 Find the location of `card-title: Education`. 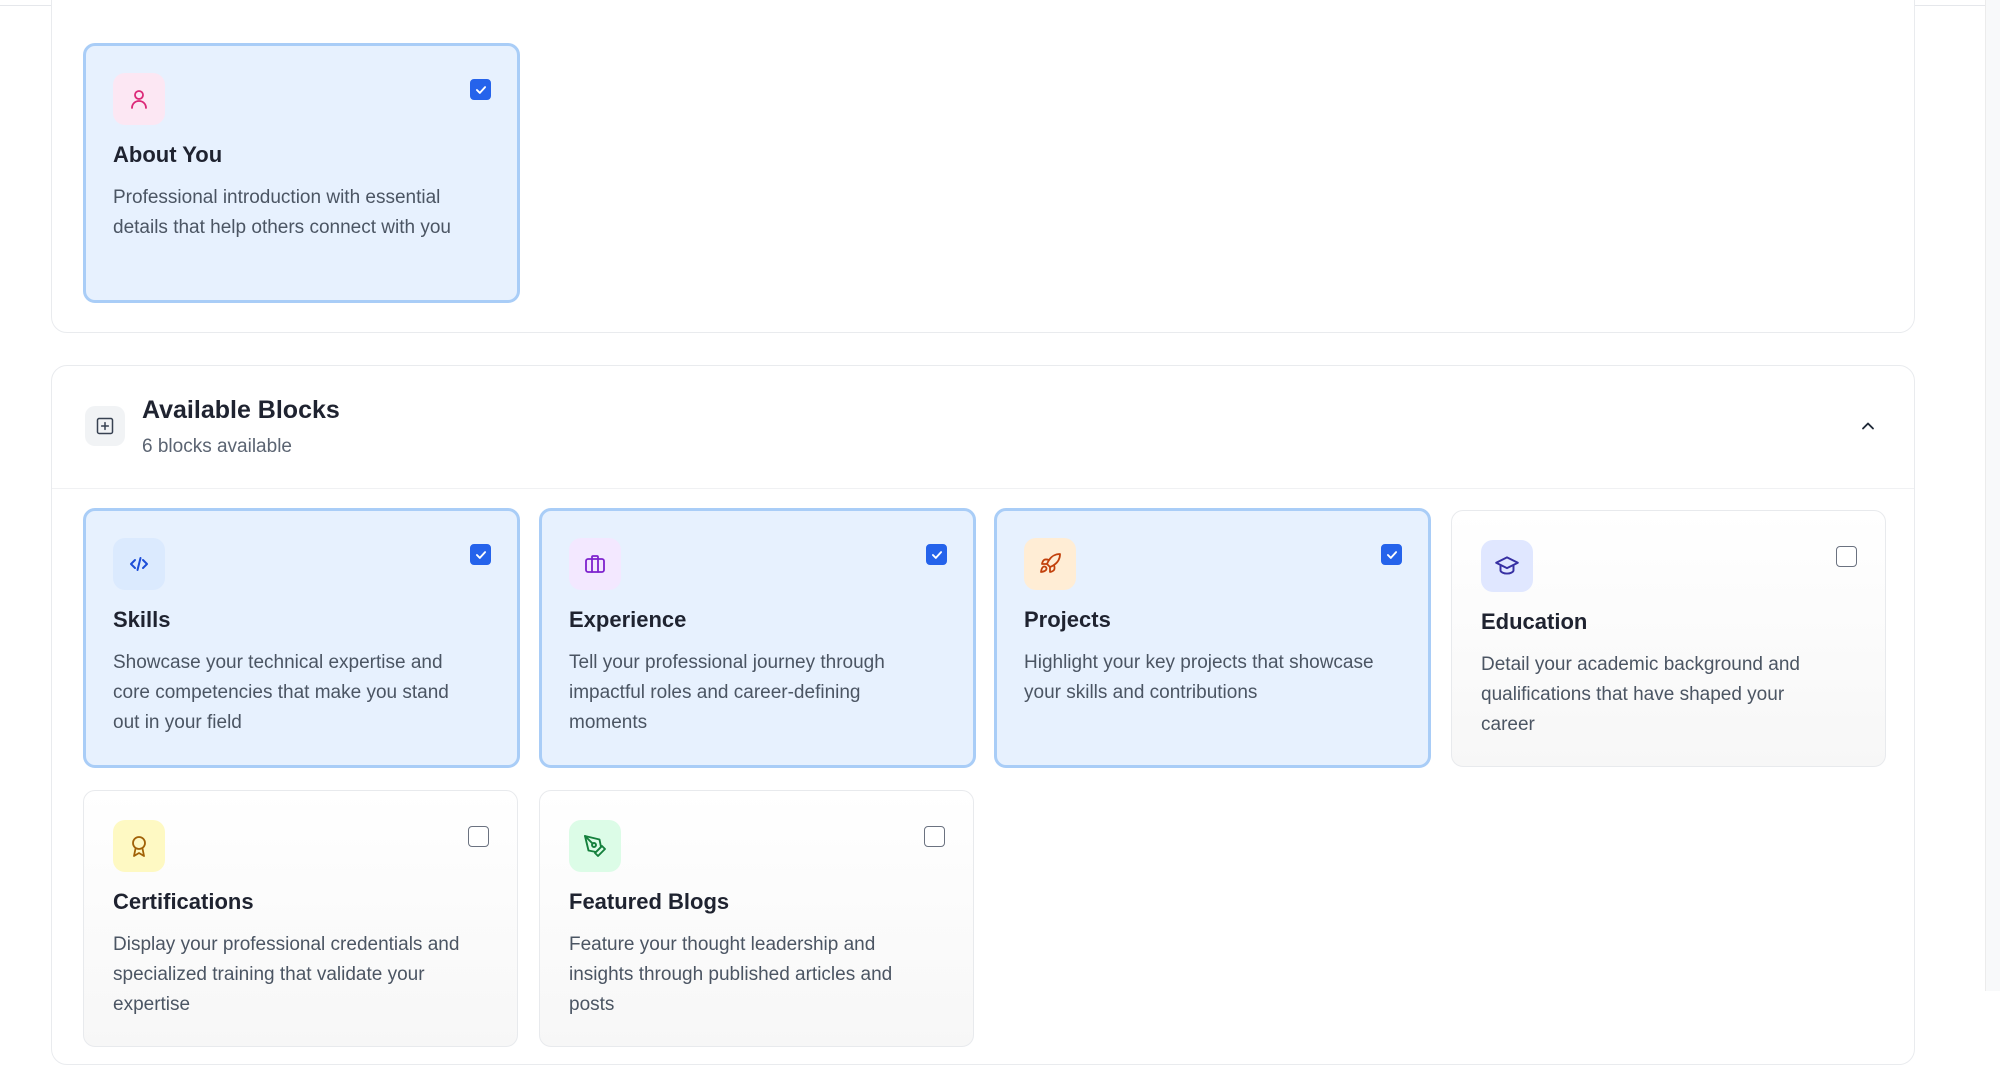

card-title: Education is located at coordinates (1534, 621).